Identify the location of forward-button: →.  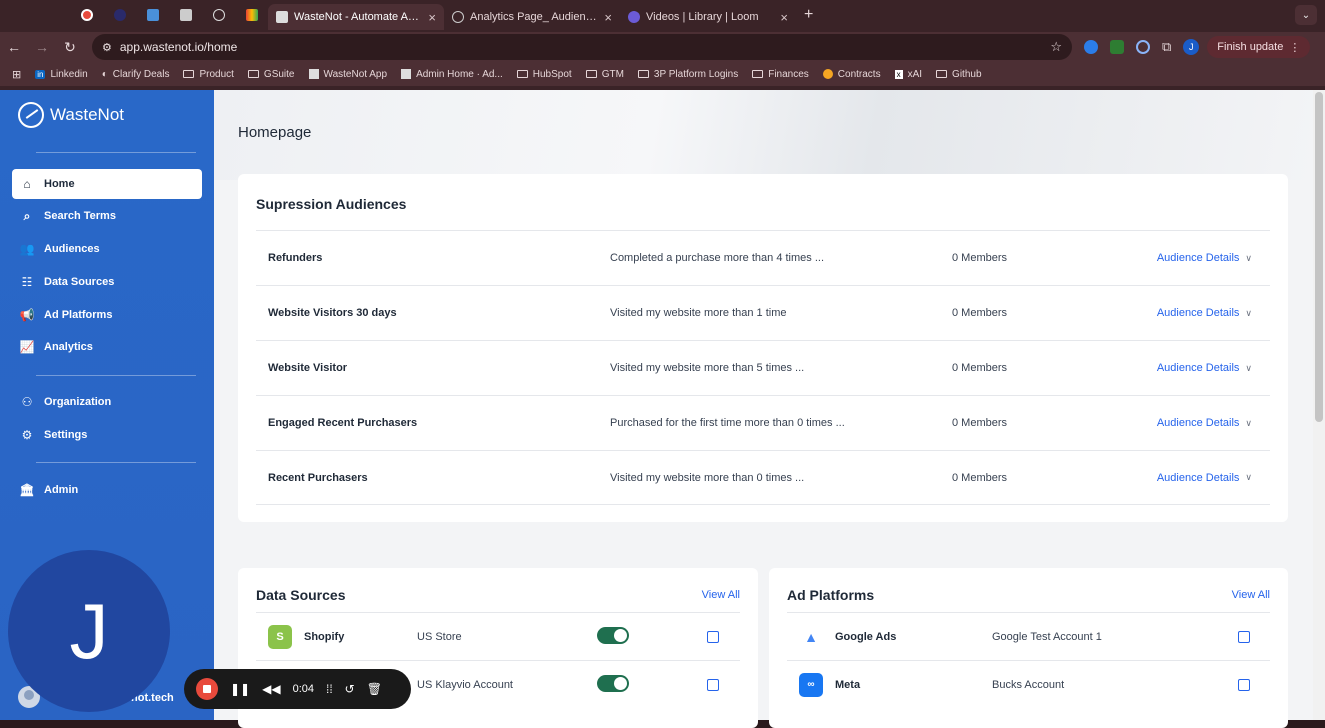
(42, 47).